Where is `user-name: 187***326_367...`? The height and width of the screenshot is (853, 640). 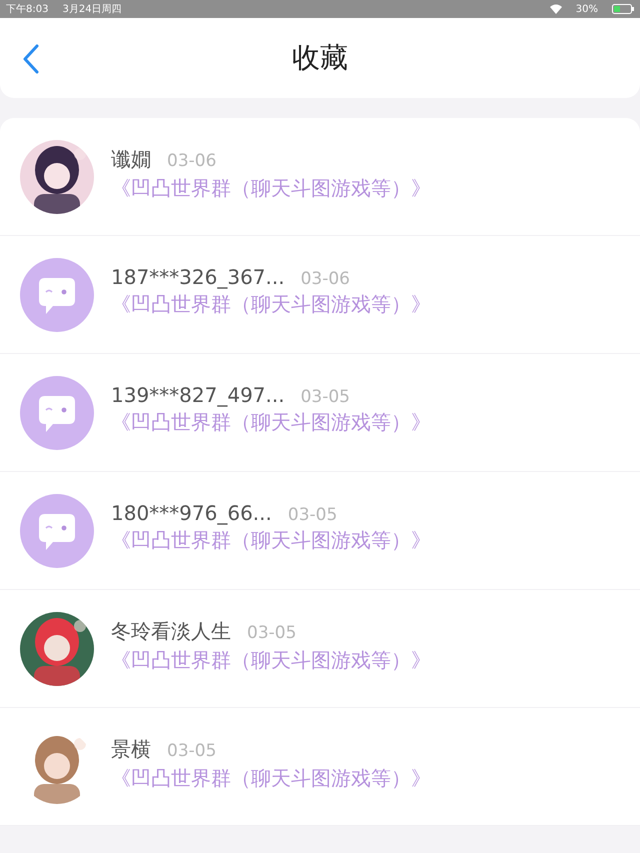
user-name: 187***326_367... is located at coordinates (198, 277).